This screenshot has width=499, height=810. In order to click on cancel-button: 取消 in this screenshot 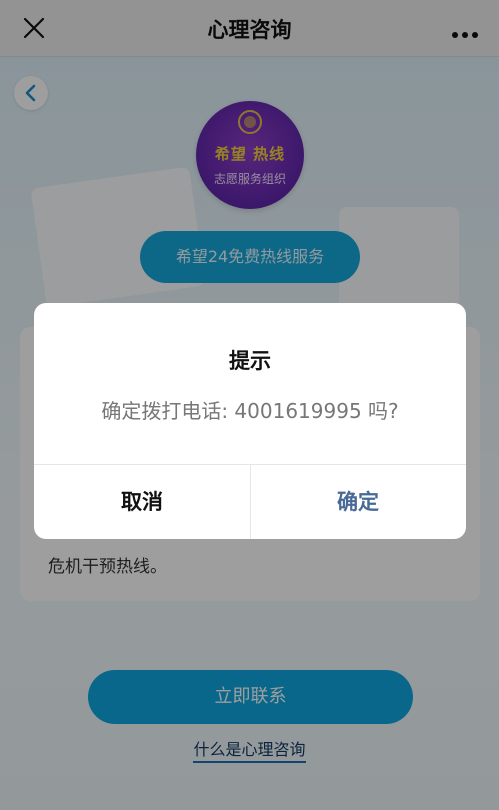, I will do `click(142, 502)`.